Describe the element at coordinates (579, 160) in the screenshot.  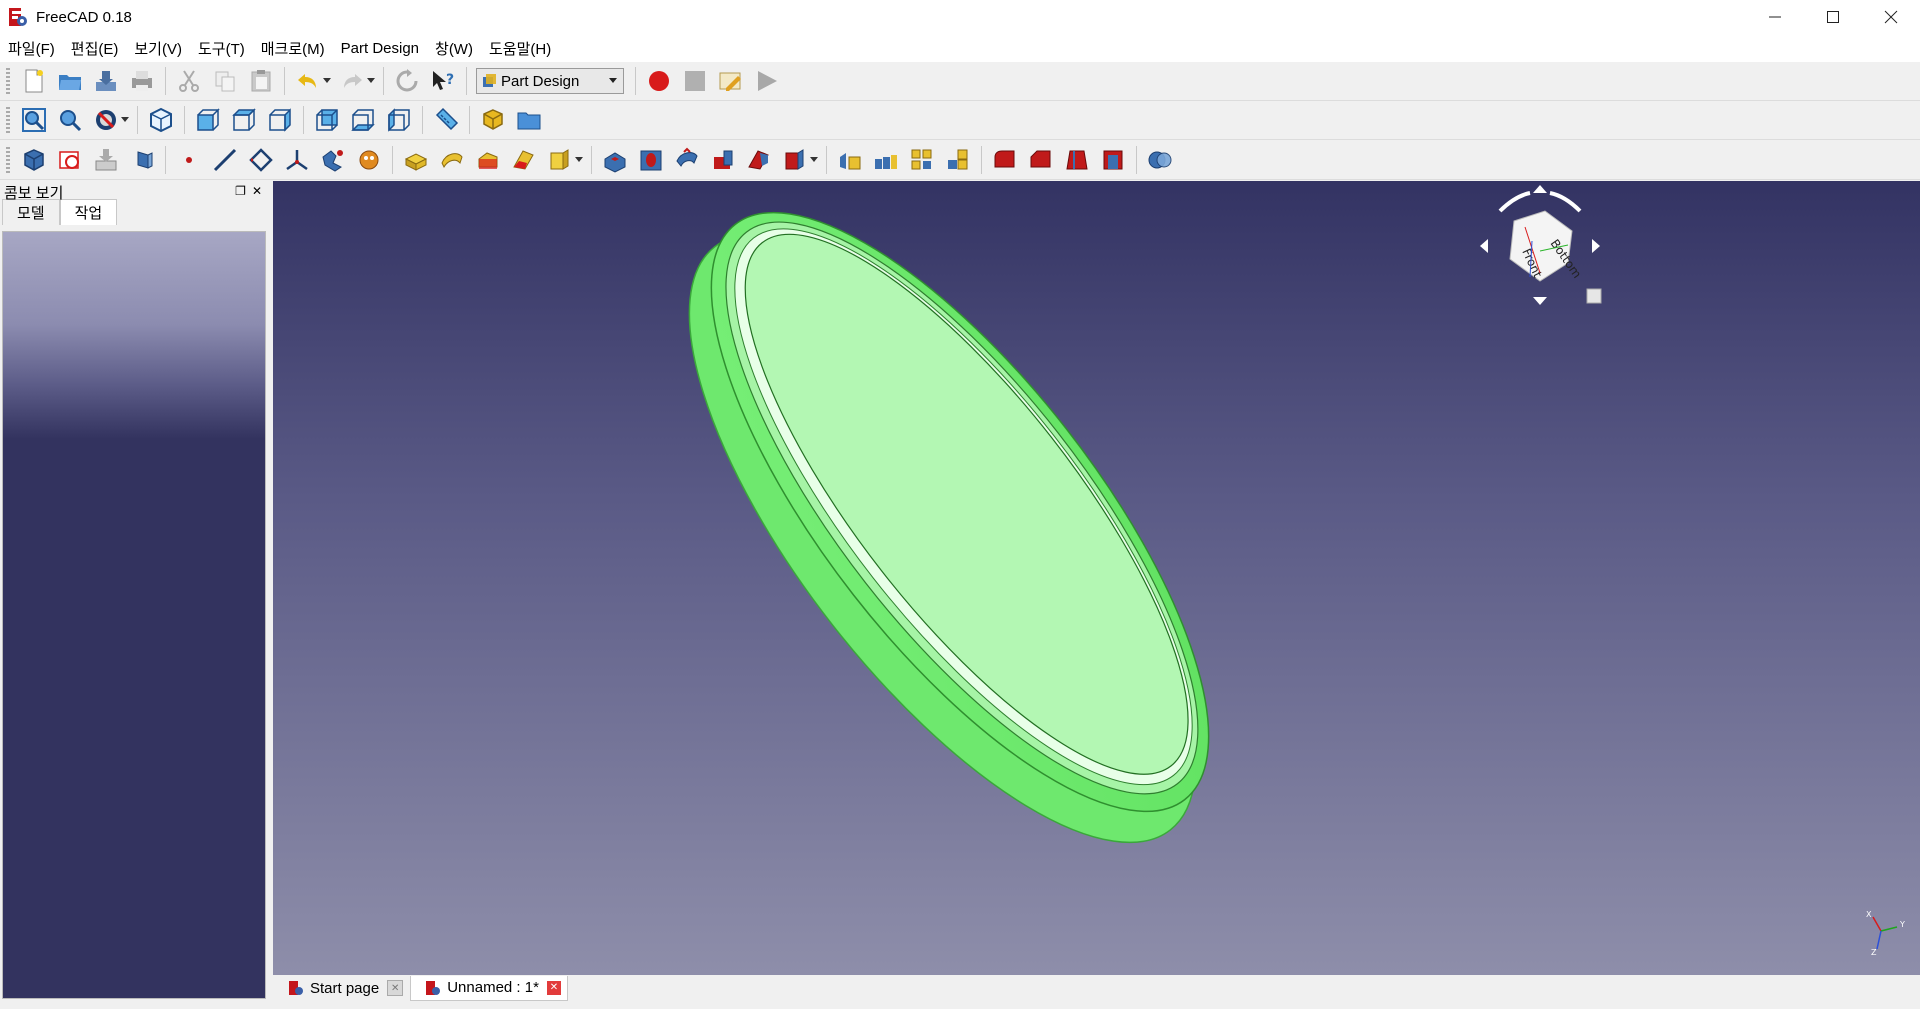
I see `additive-primitive-dropdown` at that location.